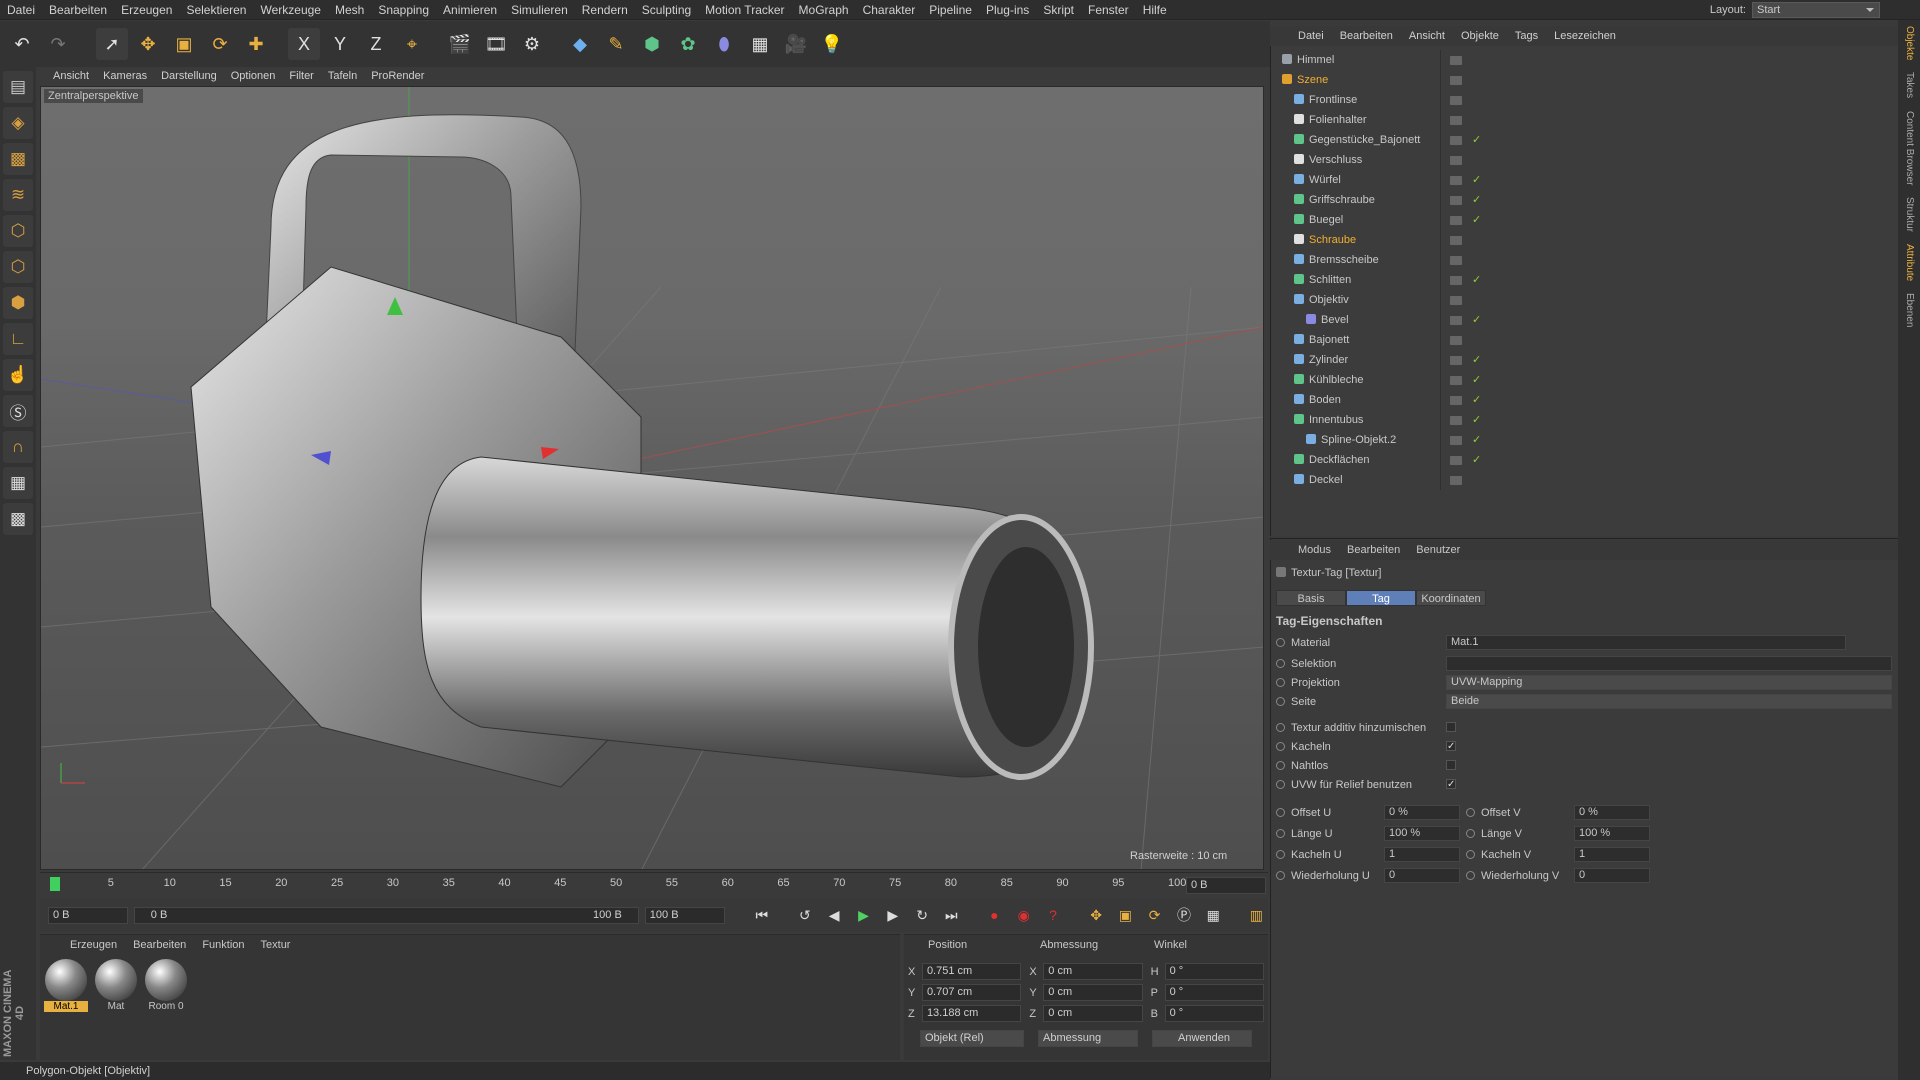  What do you see at coordinates (18, 87) in the screenshot?
I see `make-editable-icon: ▤` at bounding box center [18, 87].